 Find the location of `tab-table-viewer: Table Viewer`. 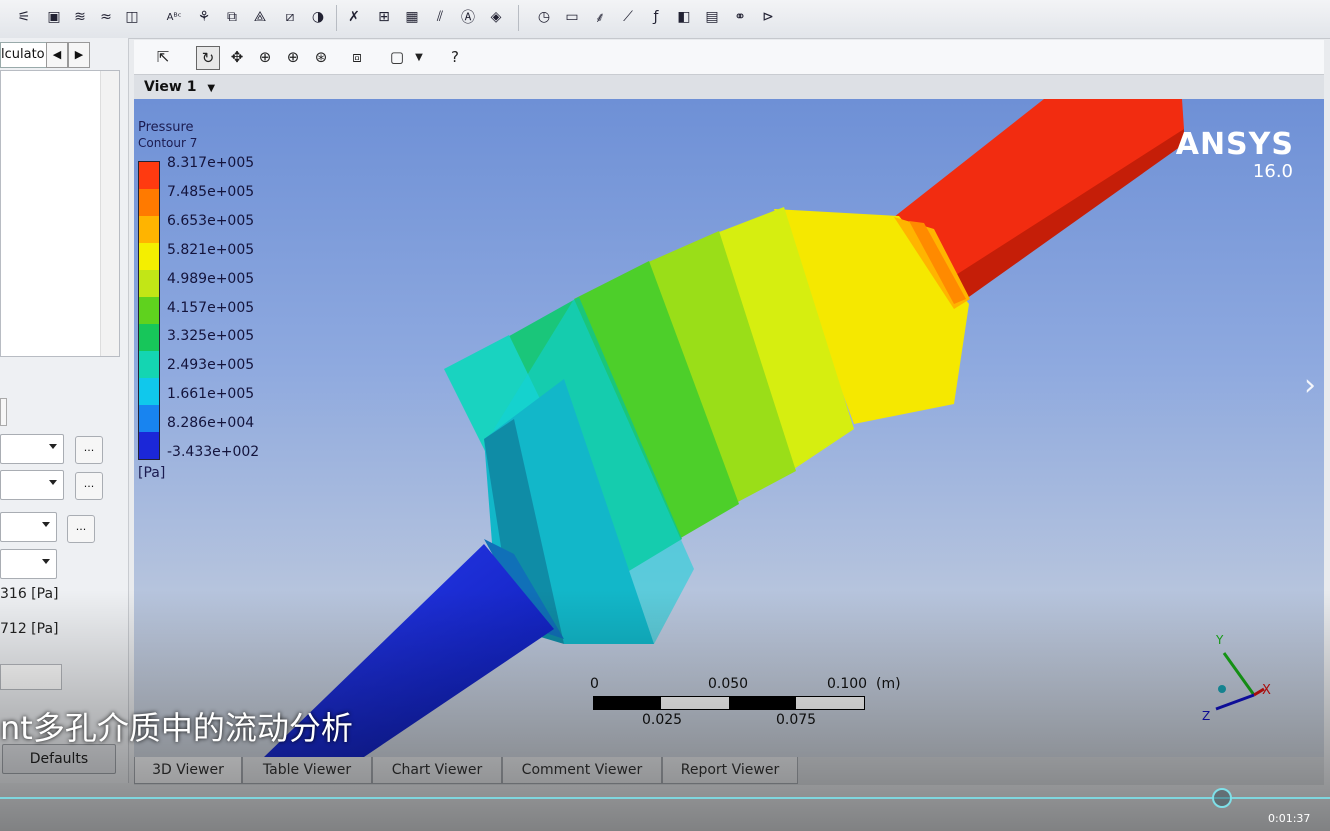

tab-table-viewer: Table Viewer is located at coordinates (307, 770).